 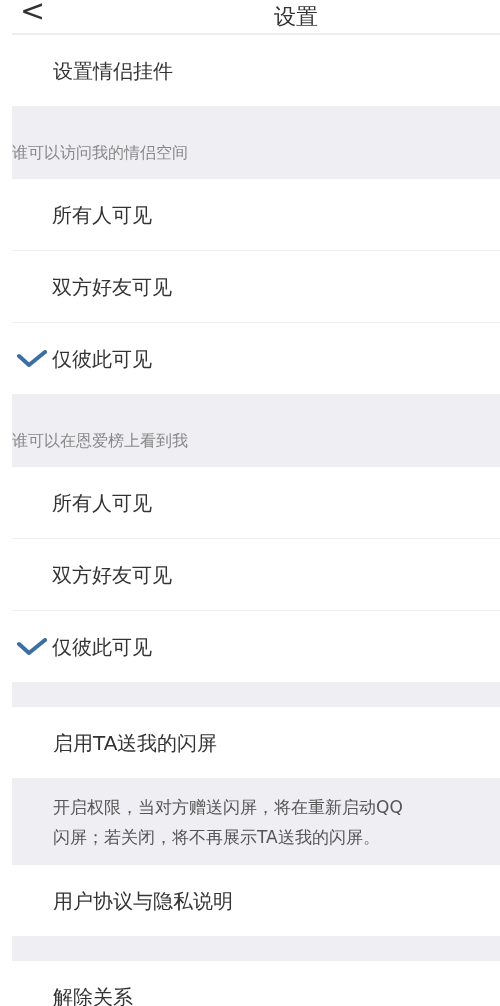 What do you see at coordinates (256, 431) in the screenshot?
I see `section-header: 谁可以在恩爱榜上看到我` at bounding box center [256, 431].